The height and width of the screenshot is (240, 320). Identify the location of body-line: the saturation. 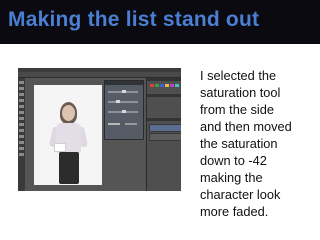
(239, 143).